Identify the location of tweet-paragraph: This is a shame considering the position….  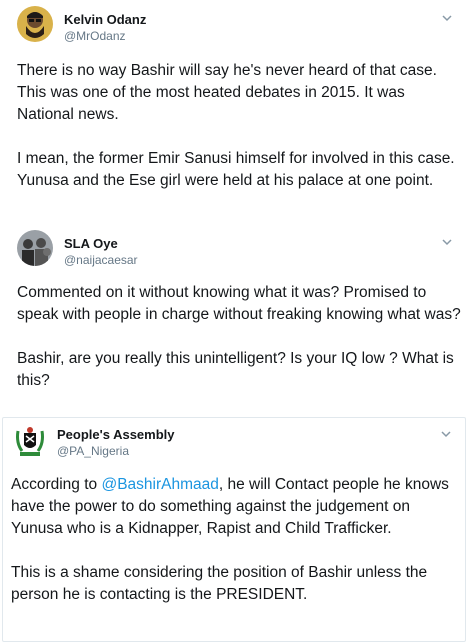
(219, 583).